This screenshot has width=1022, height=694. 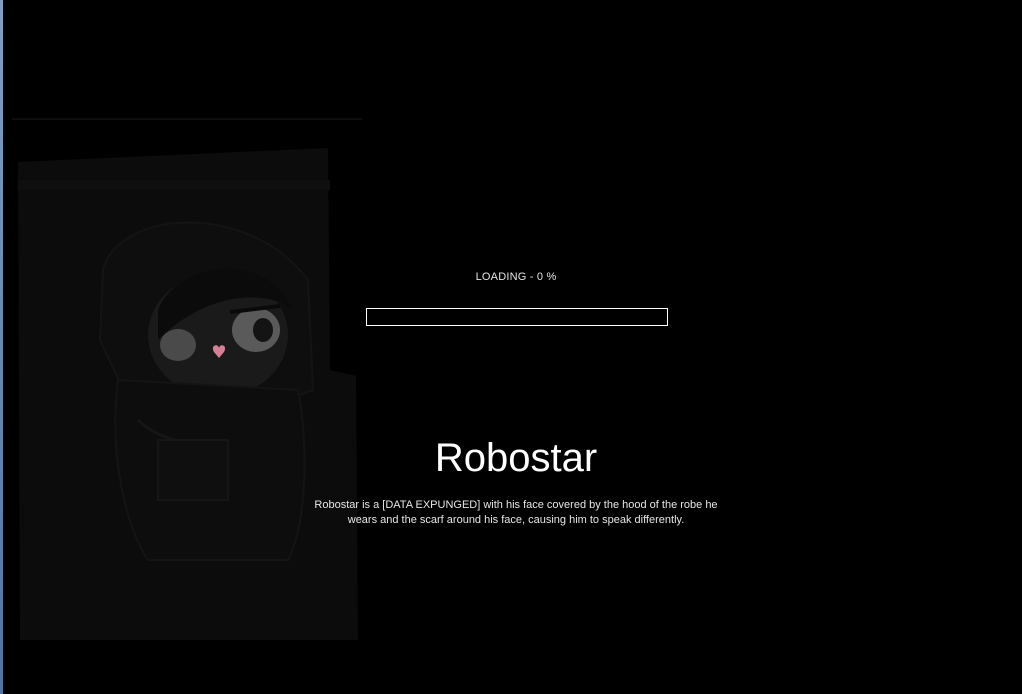 I want to click on character-name: Robostar, so click(x=516, y=458).